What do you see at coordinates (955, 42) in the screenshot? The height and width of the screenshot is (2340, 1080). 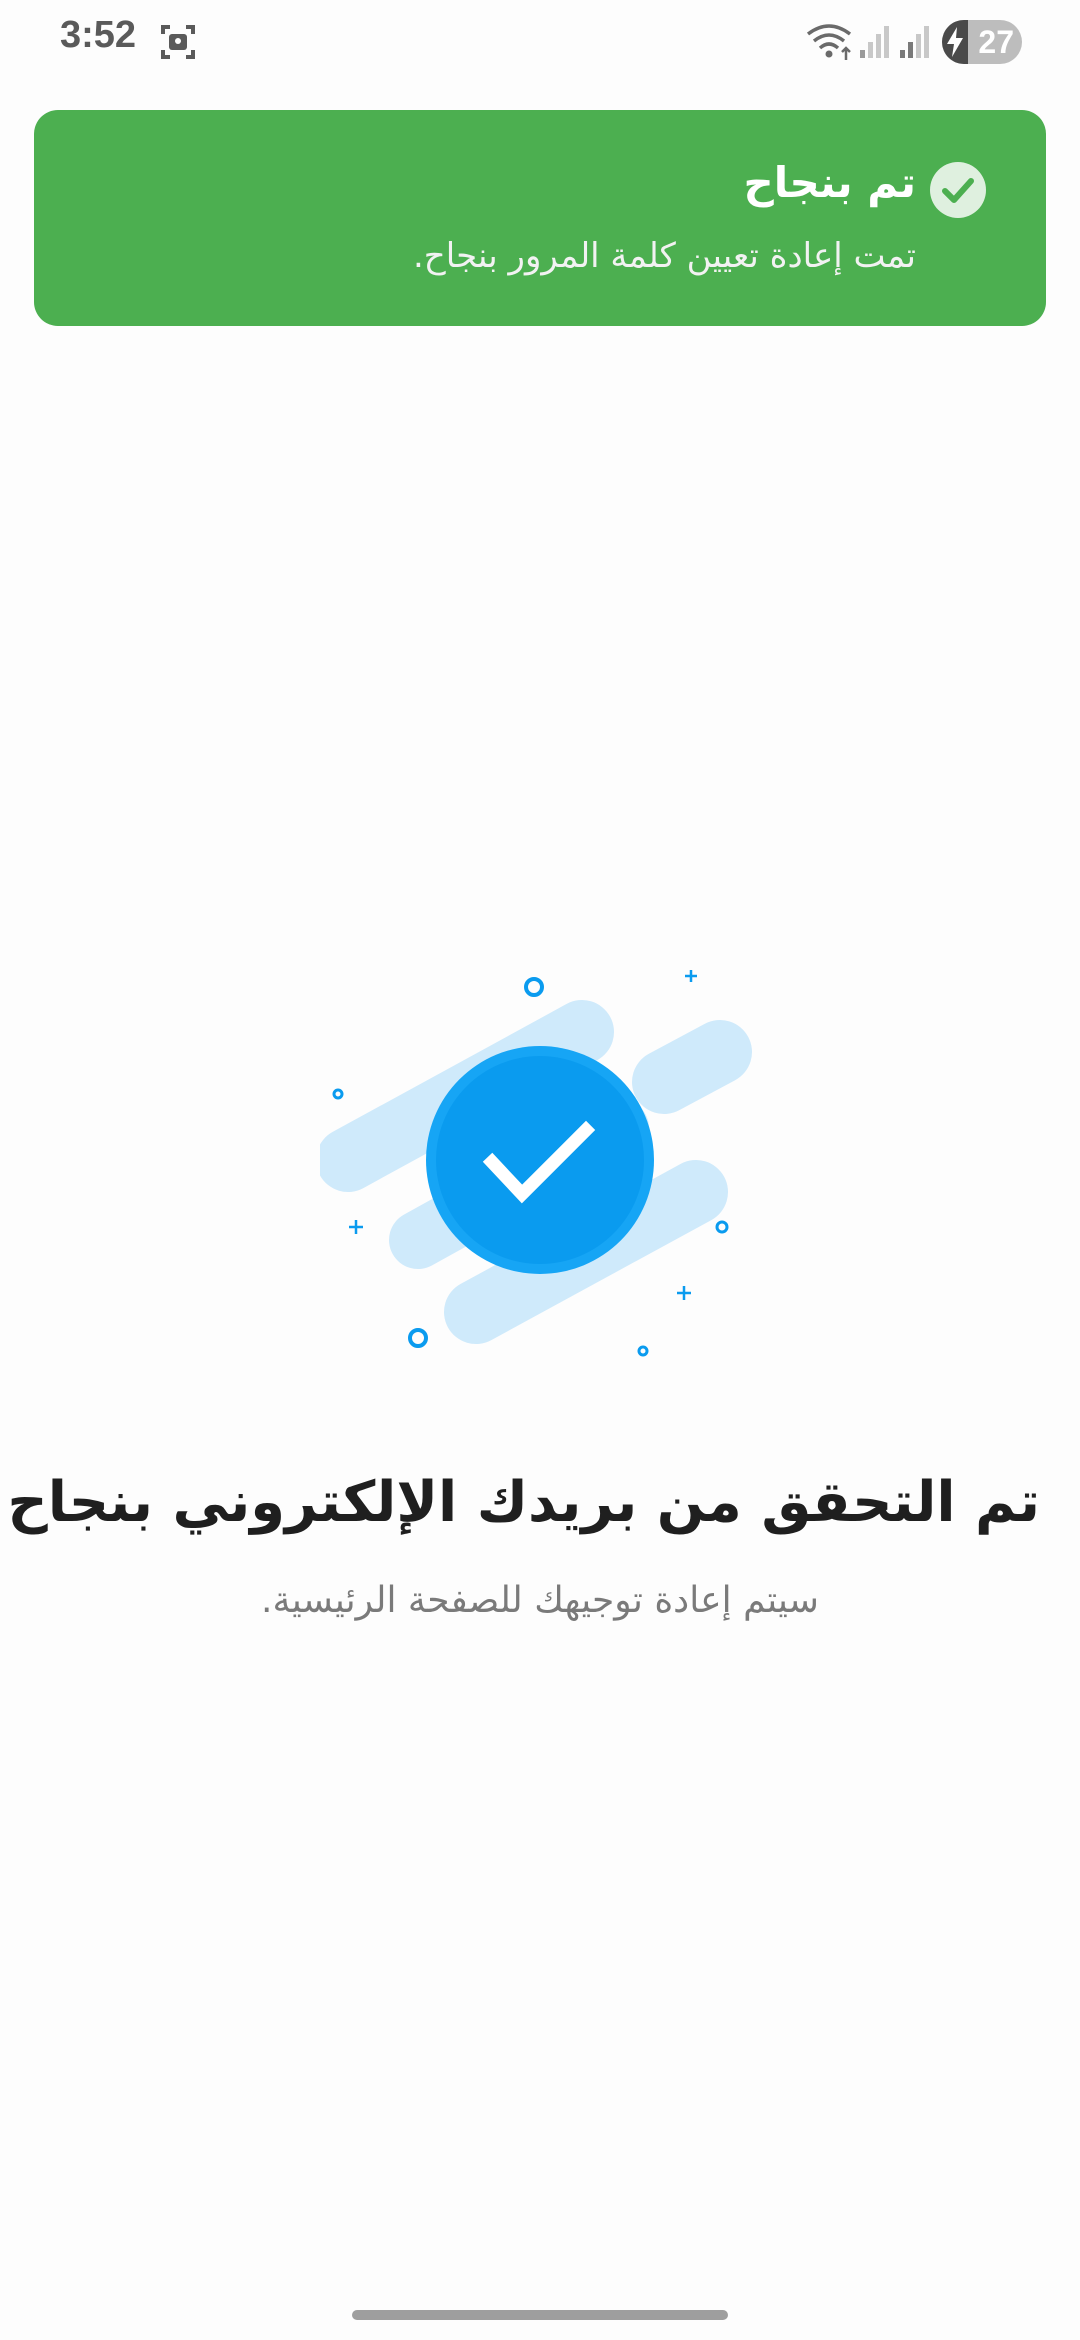 I see `battery-charging-icon` at bounding box center [955, 42].